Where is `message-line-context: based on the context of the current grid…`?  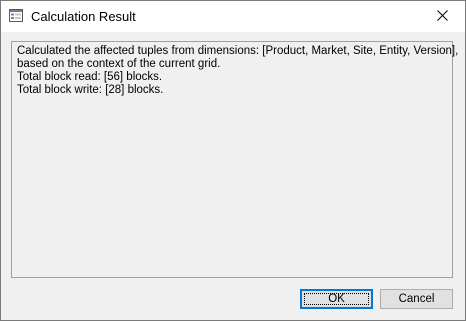 message-line-context: based on the context of the current grid… is located at coordinates (119, 64).